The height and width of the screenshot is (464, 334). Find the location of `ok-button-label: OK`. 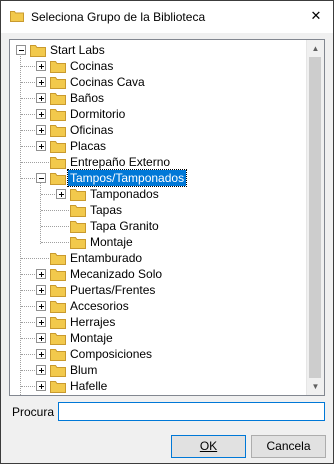

ok-button-label: OK is located at coordinates (208, 446).